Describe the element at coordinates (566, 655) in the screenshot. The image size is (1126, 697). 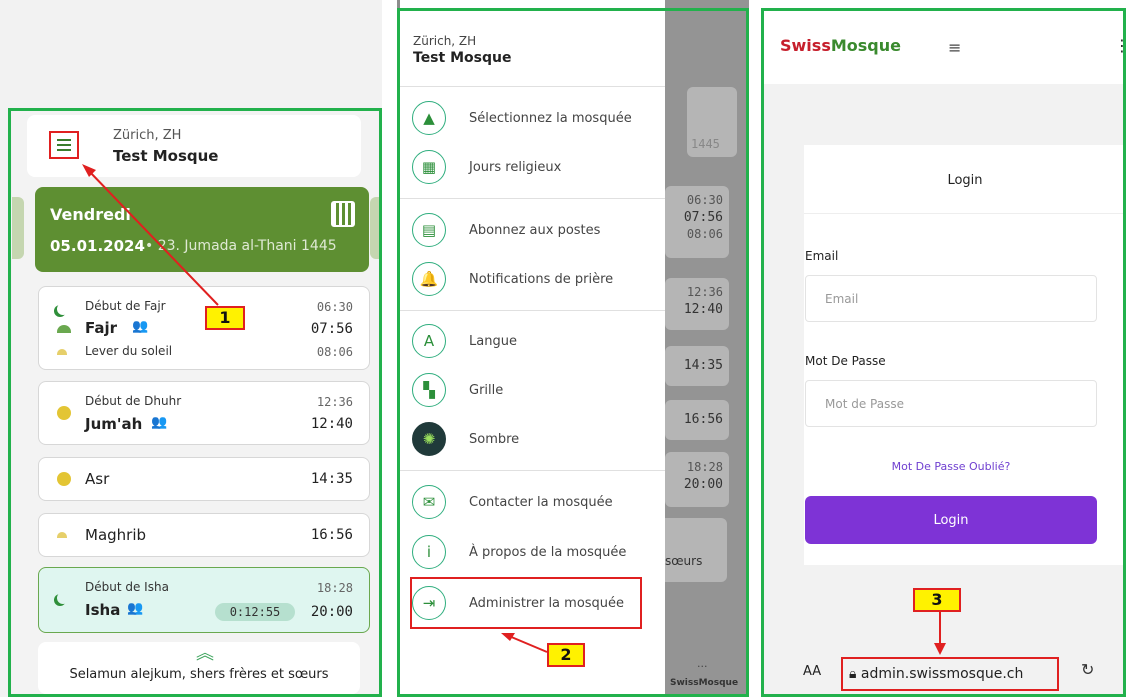
I see `annotation-callout-2: 2` at that location.